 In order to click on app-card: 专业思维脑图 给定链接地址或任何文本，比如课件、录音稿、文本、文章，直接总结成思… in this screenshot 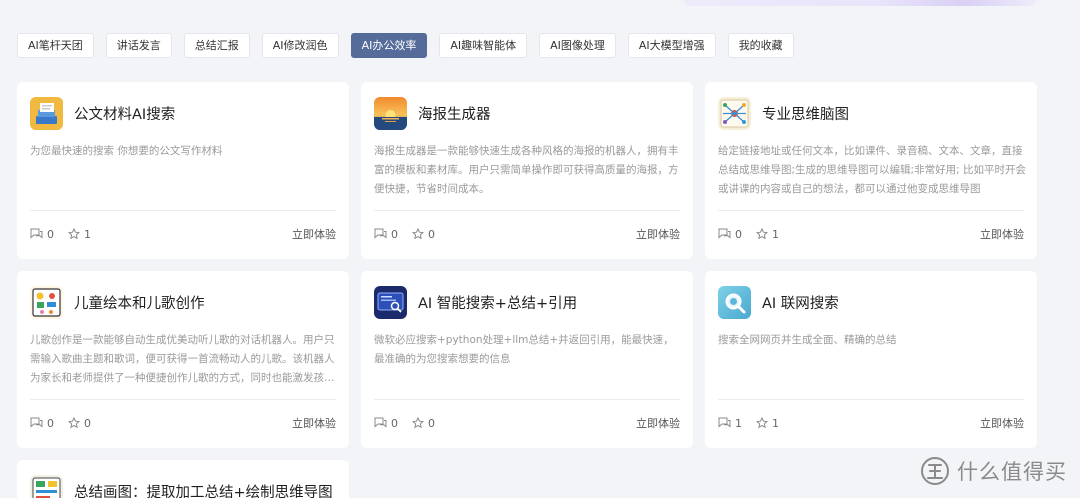, I will do `click(871, 170)`.